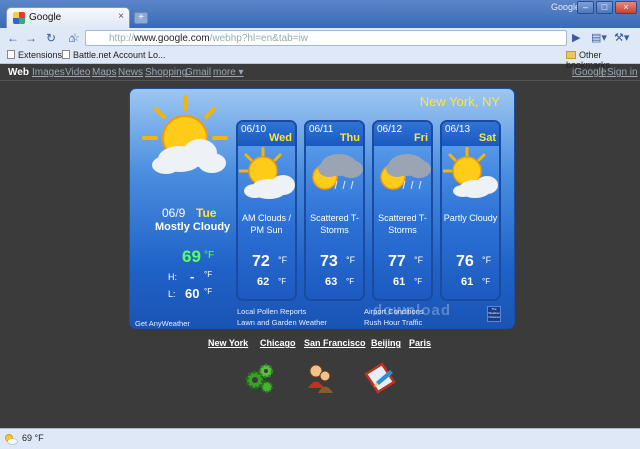  I want to click on forecast-low: 62, so click(263, 282).